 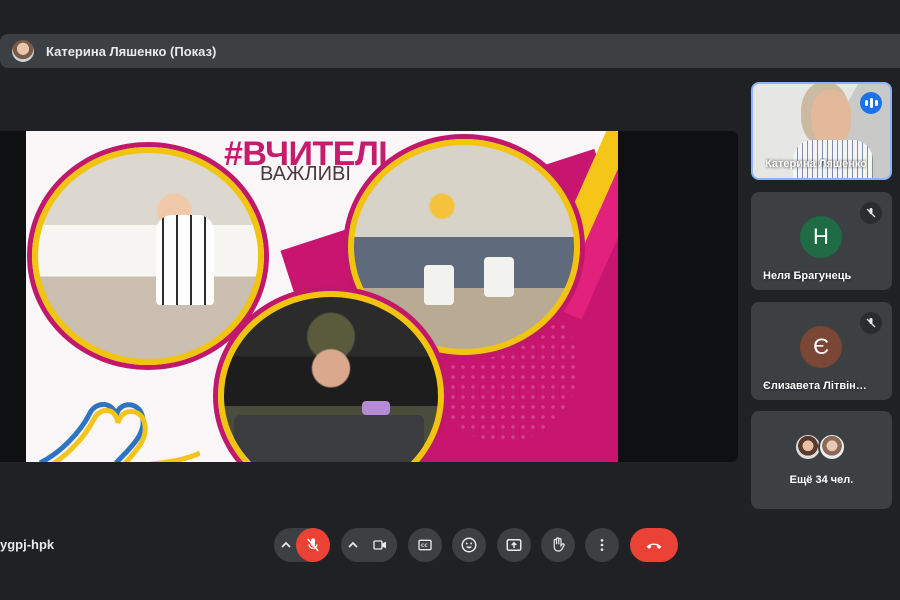 I want to click on speaking-indicator-icon, so click(x=871, y=103).